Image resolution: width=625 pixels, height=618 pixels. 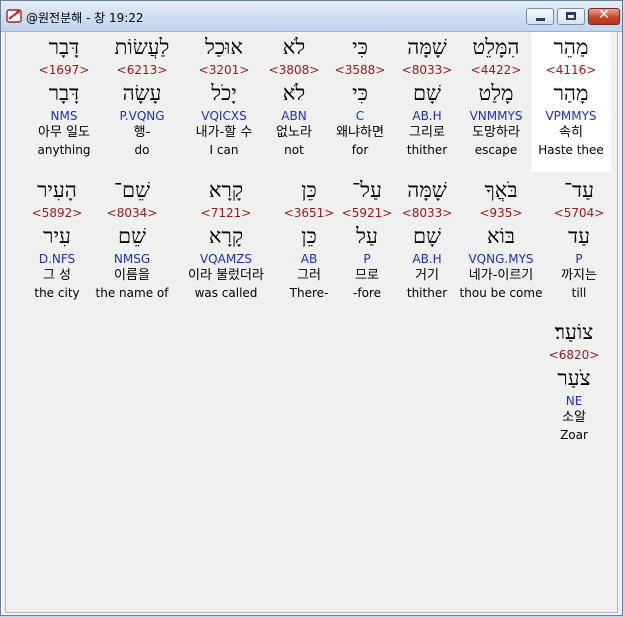 I want to click on hebrew-lemma: עִיר, so click(x=57, y=236).